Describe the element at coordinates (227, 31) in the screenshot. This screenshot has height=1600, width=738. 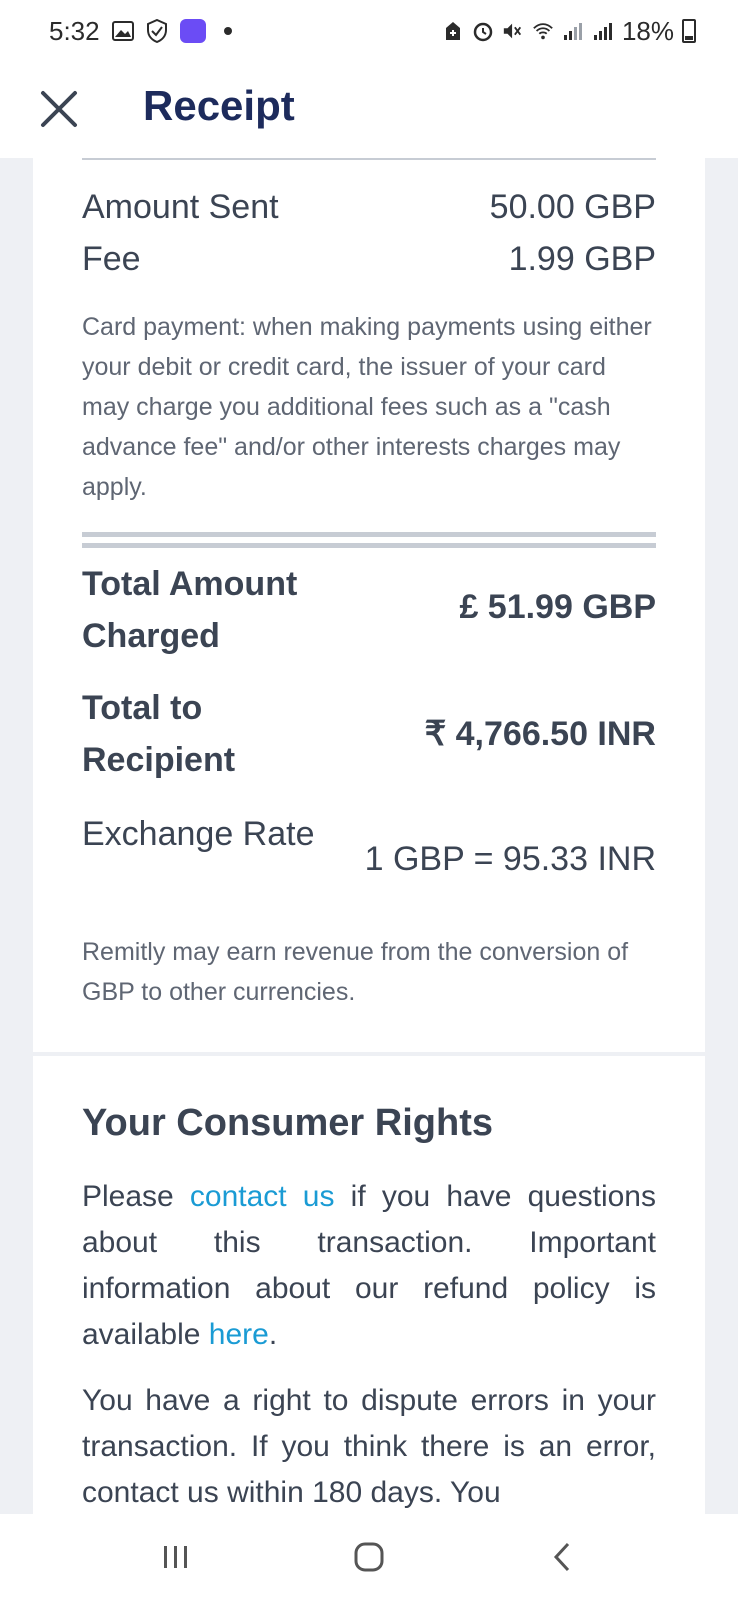
I see `notification-dot-icon` at that location.